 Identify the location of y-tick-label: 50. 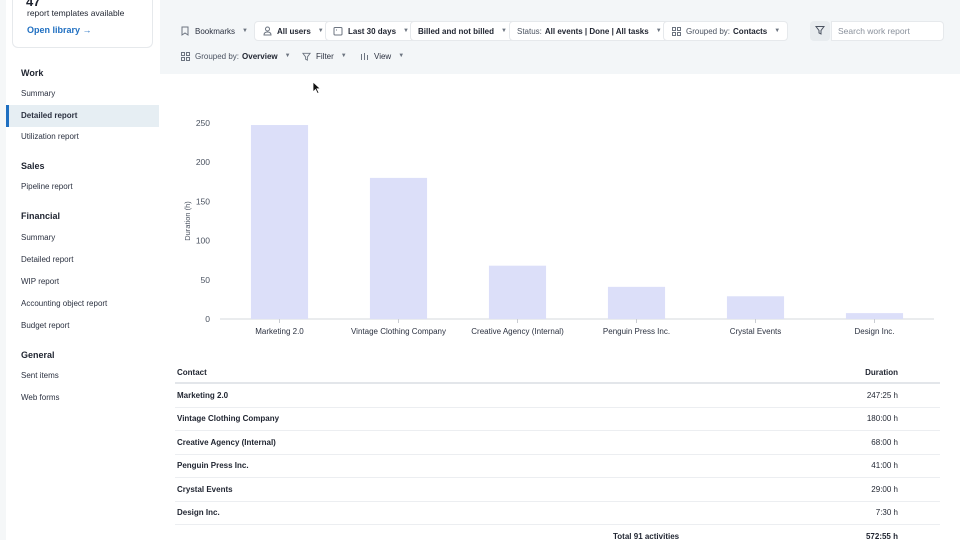
(206, 280).